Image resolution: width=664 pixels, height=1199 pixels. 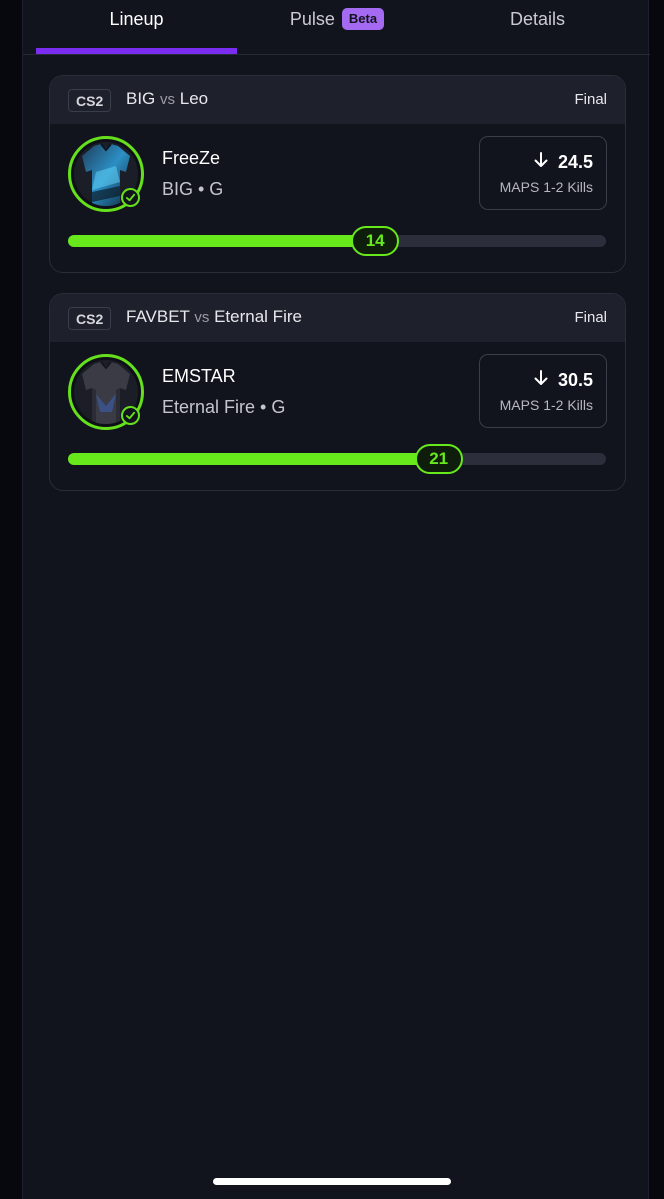 What do you see at coordinates (537, 19) in the screenshot?
I see `tab-details-label: Details` at bounding box center [537, 19].